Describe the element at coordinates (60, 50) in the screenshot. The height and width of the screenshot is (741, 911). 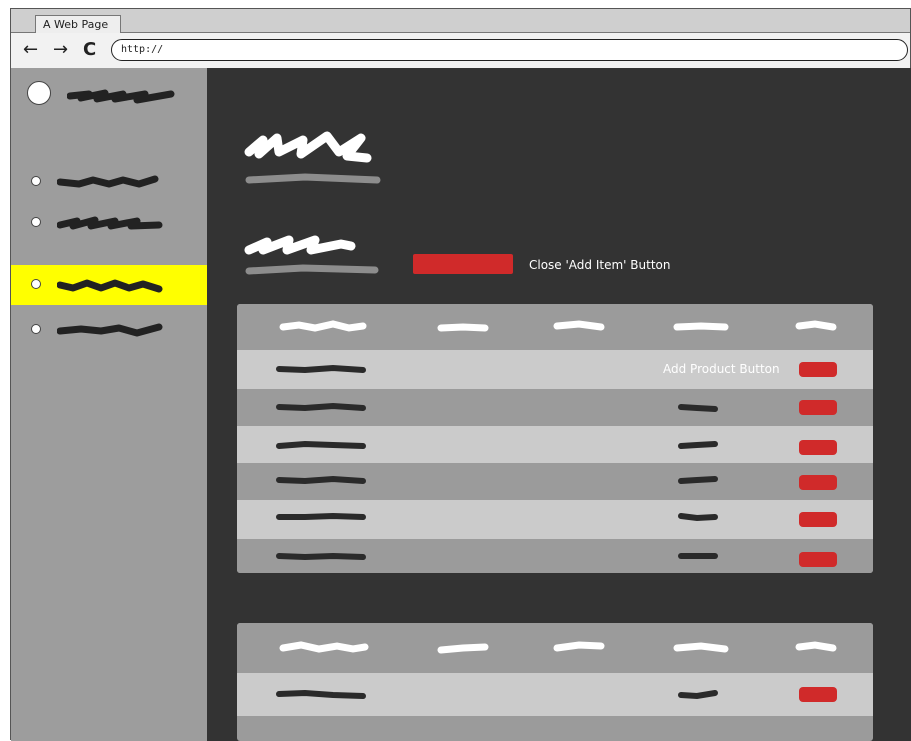
I see `forward-arrow-icon: →` at that location.